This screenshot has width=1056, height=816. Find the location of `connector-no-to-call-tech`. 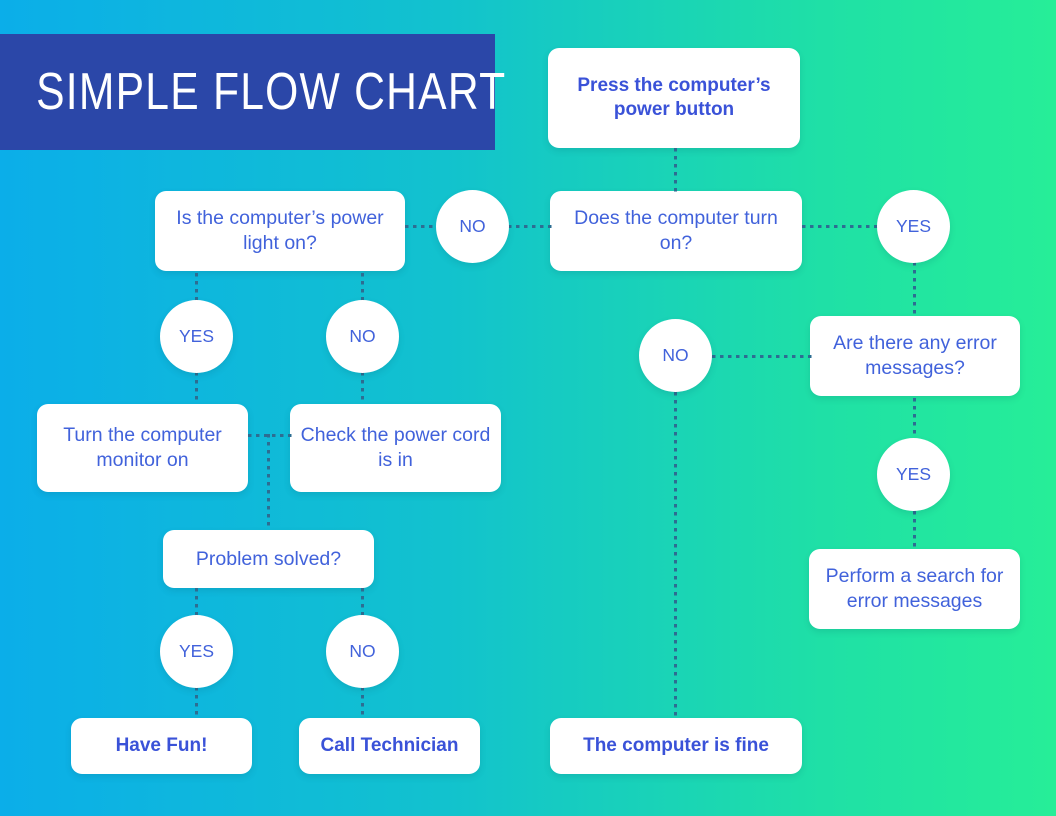

connector-no-to-call-tech is located at coordinates (362, 702).